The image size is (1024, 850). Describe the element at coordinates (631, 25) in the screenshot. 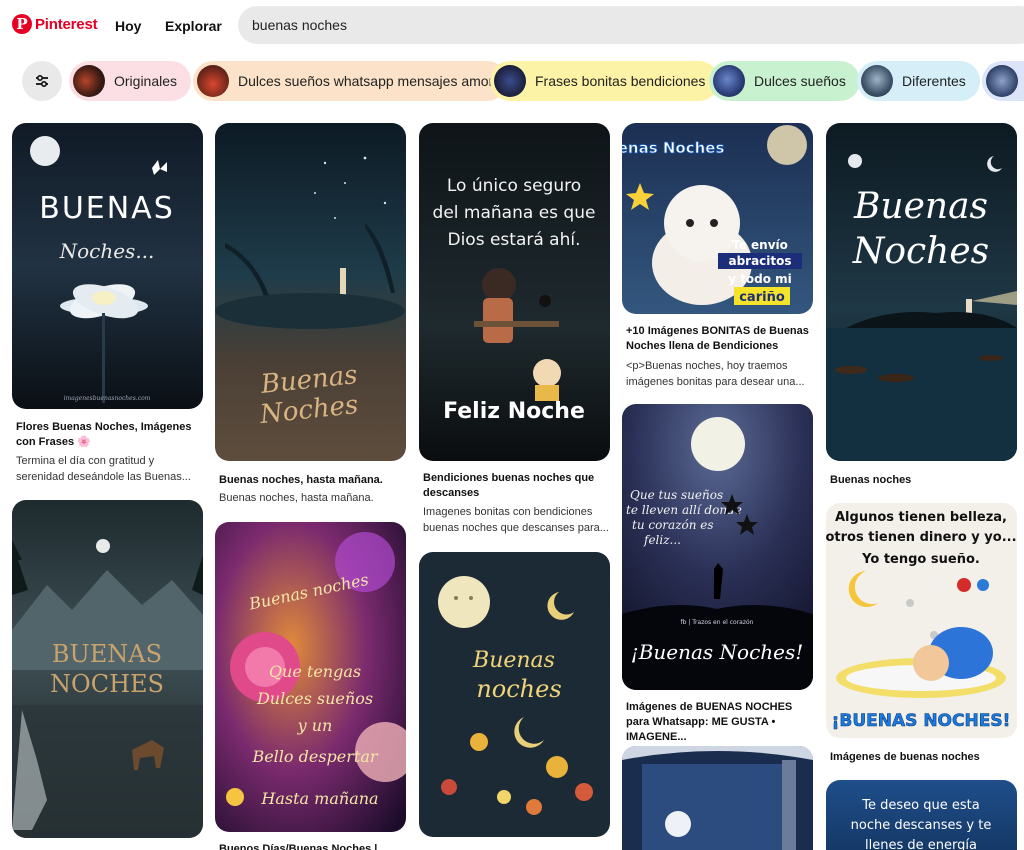

I see `search-input: buenas noches` at that location.